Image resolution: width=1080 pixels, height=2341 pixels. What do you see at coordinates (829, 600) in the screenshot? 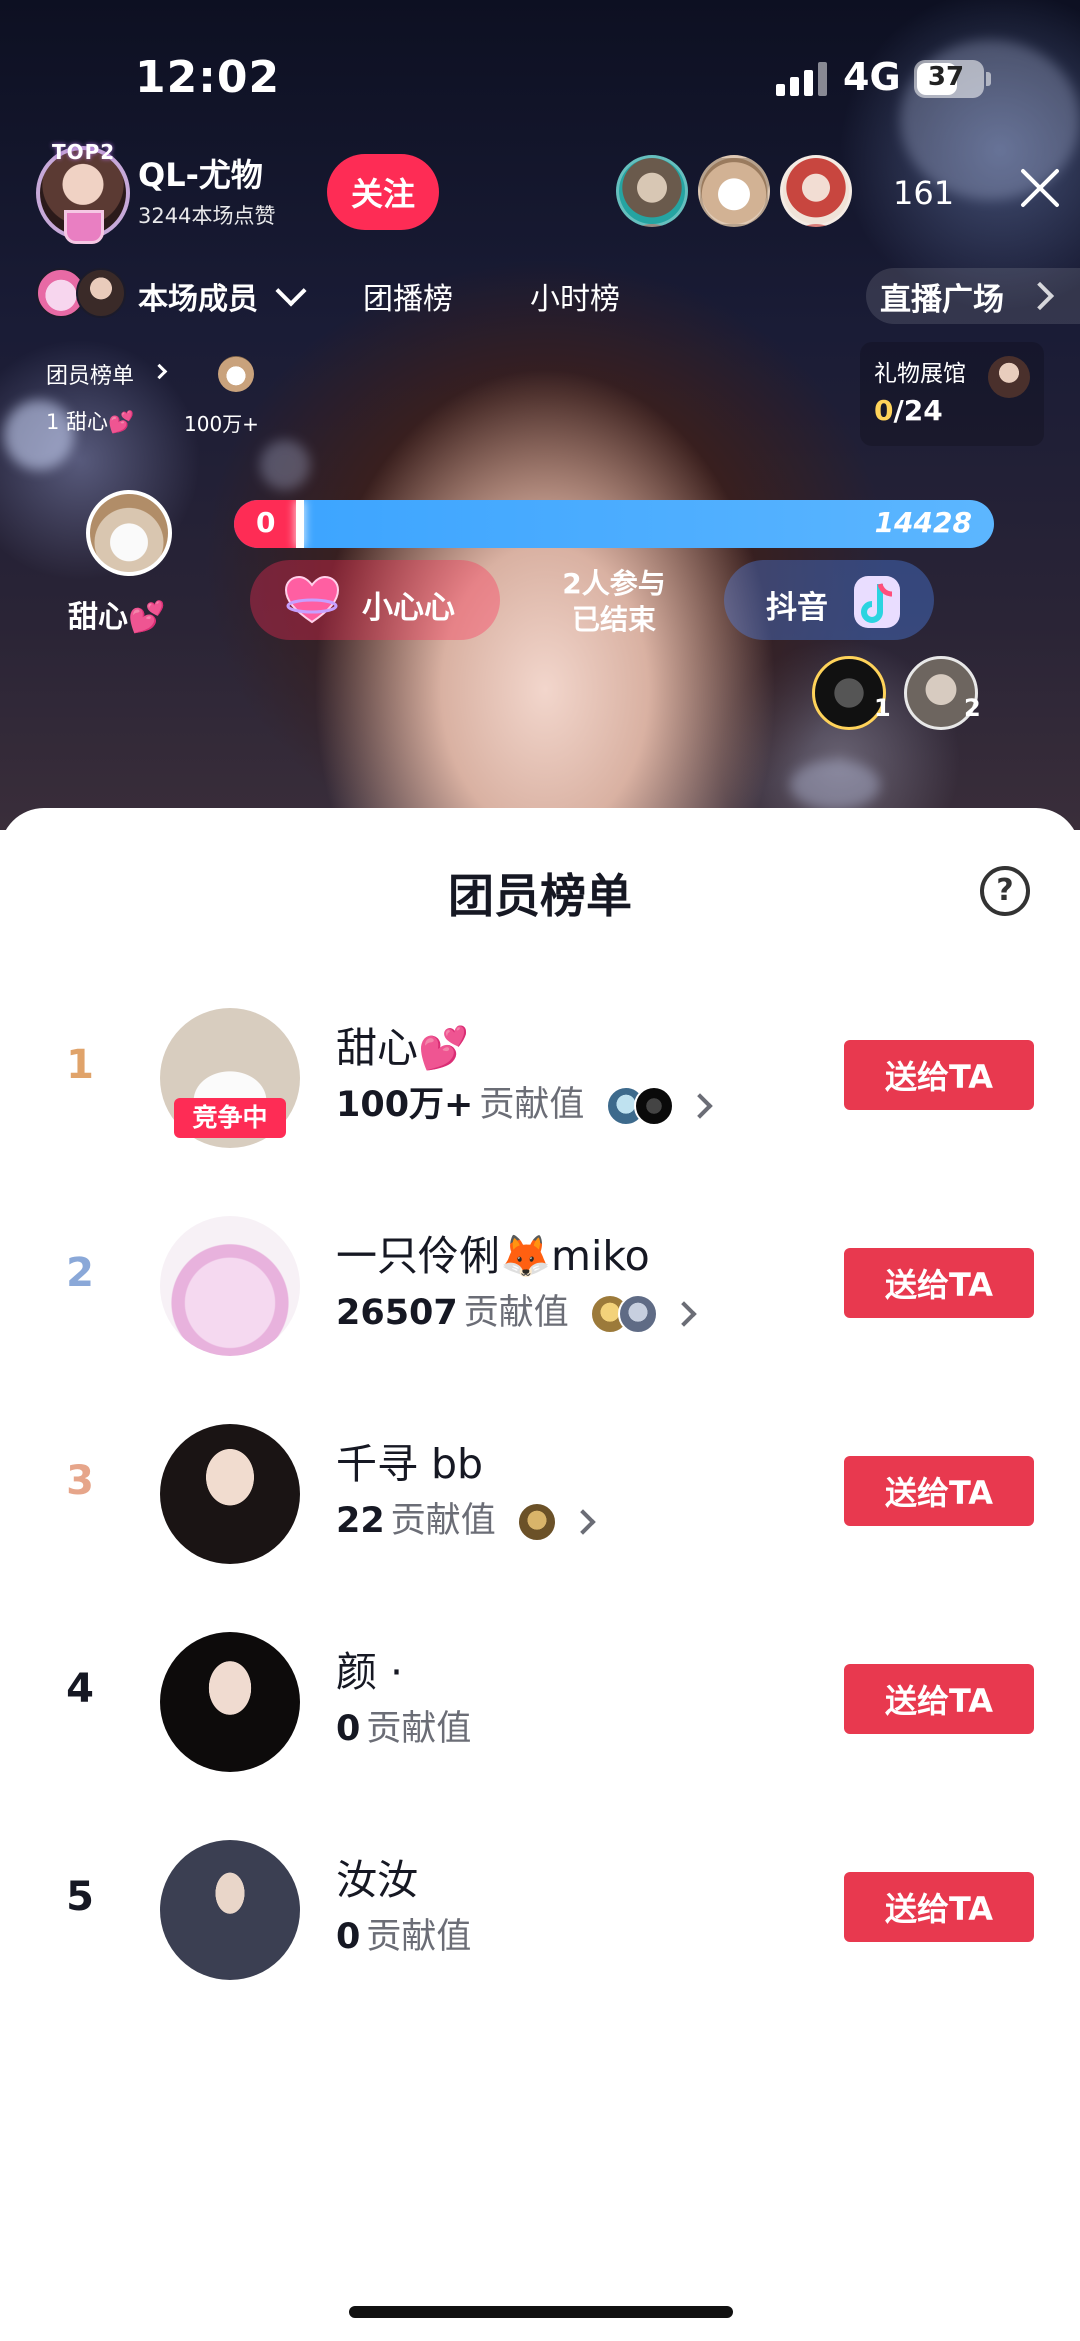
I see `pk-right-team` at bounding box center [829, 600].